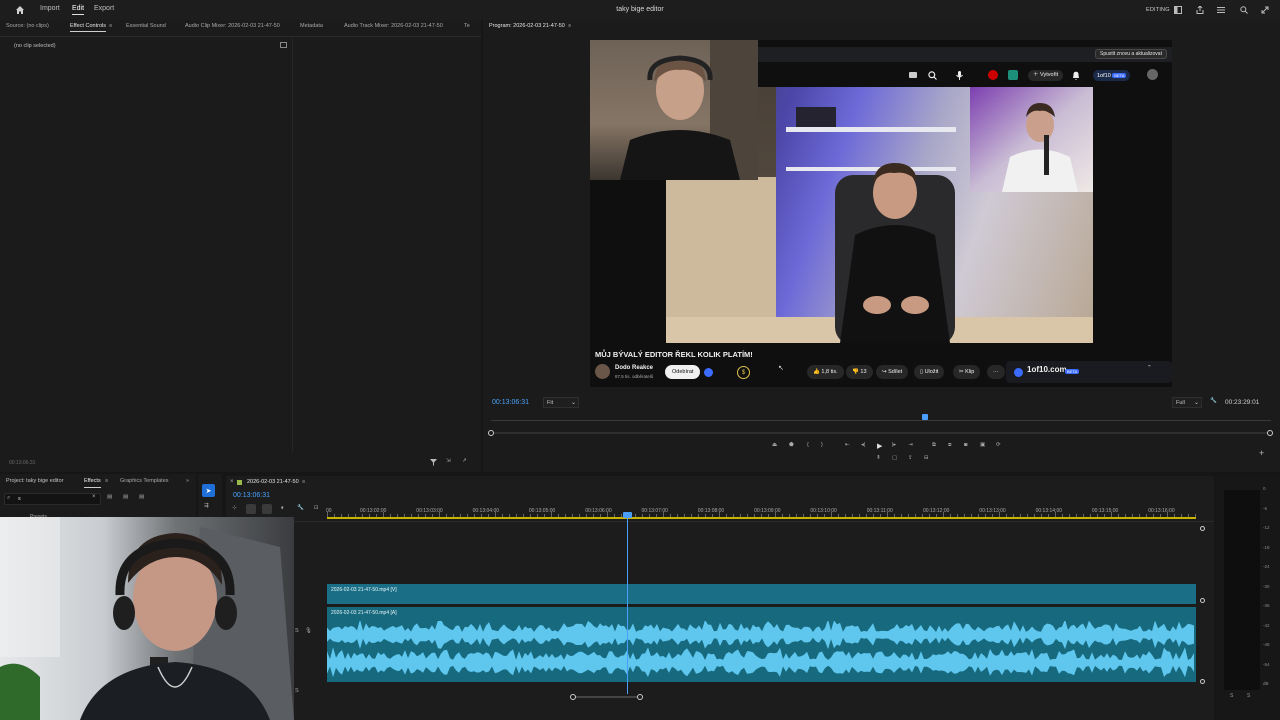 This screenshot has width=1280, height=720. I want to click on mic-icon: 🎙, so click(308, 631).